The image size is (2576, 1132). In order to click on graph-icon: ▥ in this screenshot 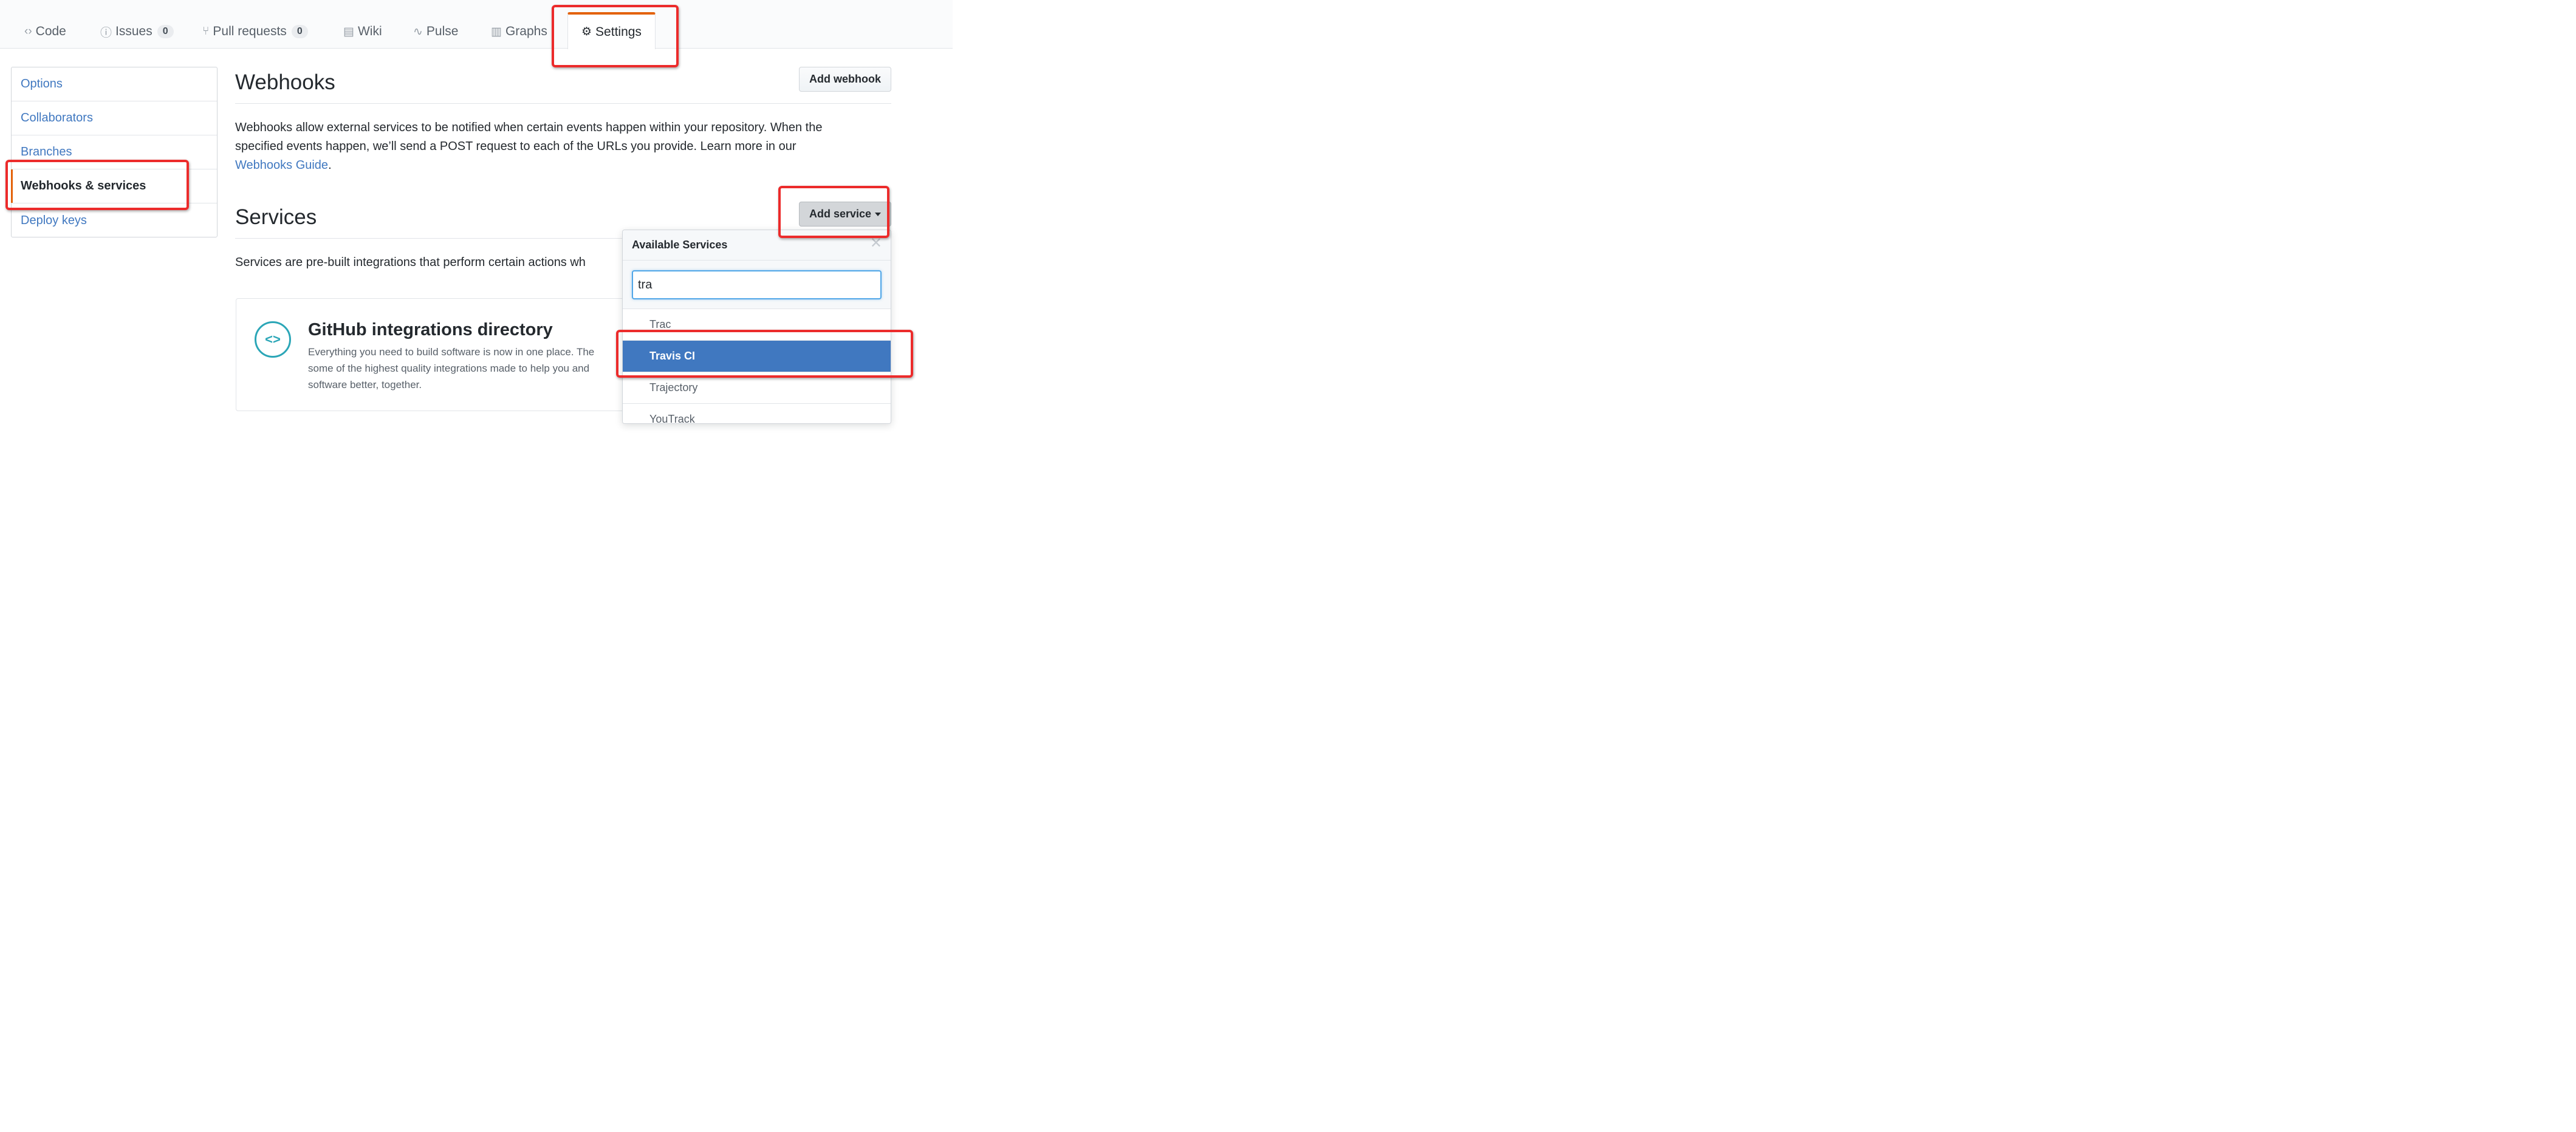, I will do `click(496, 31)`.